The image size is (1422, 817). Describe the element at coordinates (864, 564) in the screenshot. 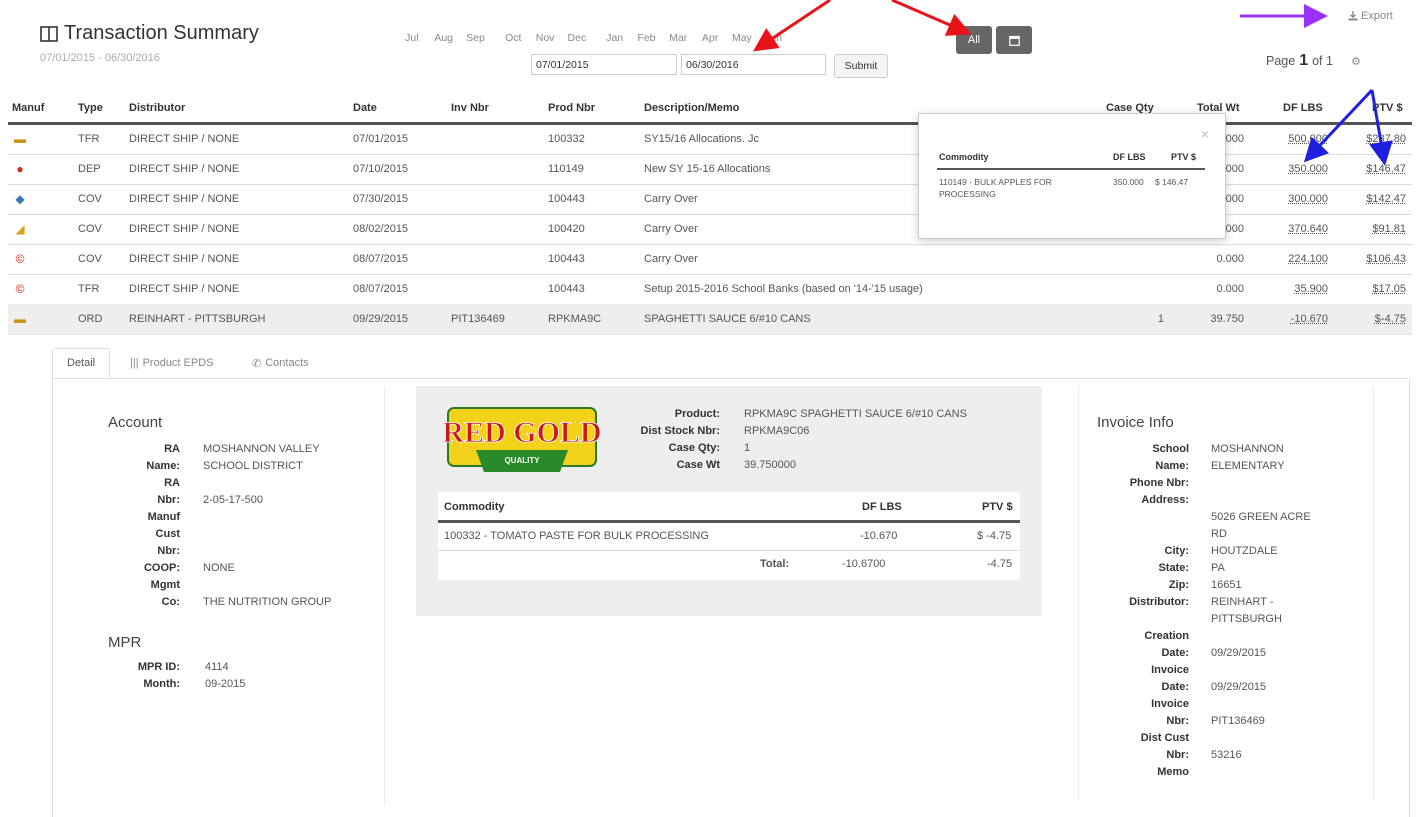

I see `total-df: -10.6700` at that location.